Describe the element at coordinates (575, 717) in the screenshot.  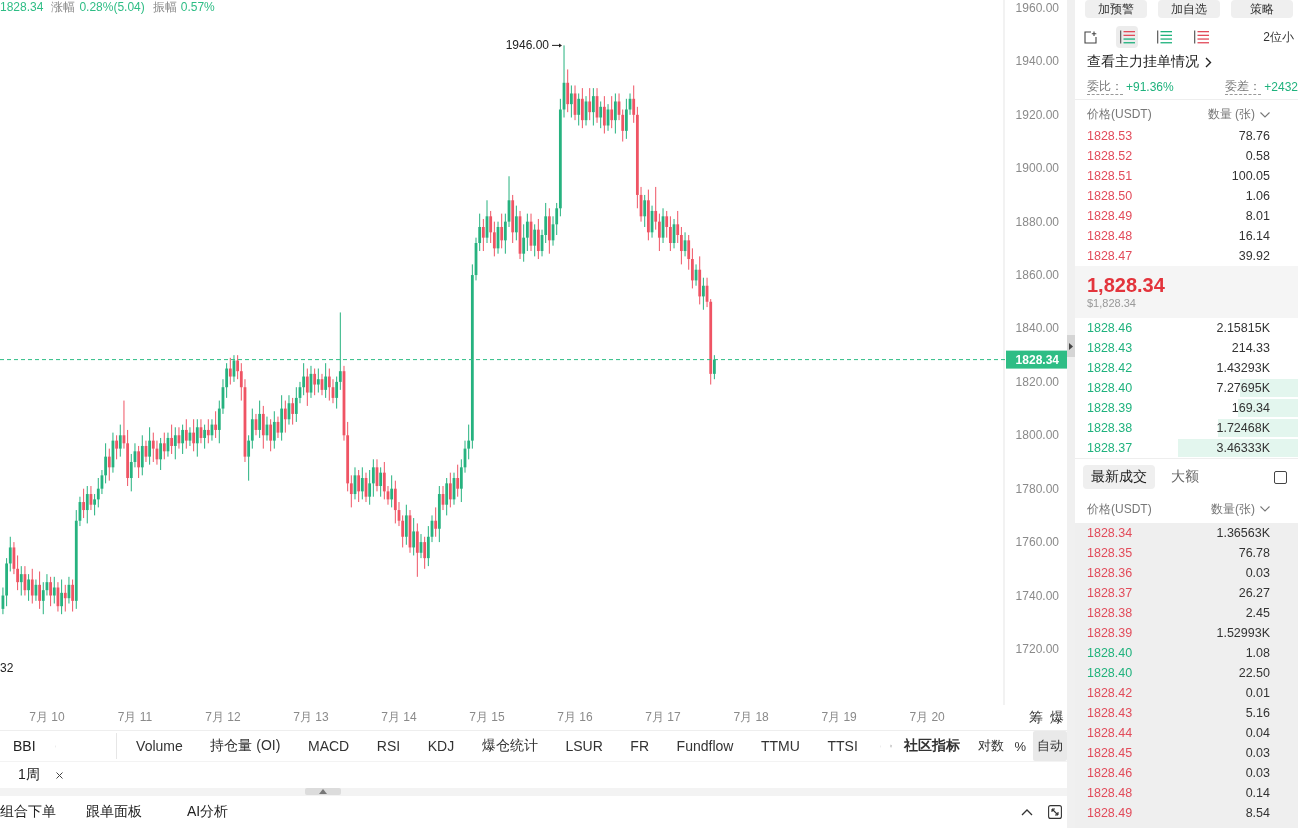
I see `x-axis-label: 7月 16` at that location.